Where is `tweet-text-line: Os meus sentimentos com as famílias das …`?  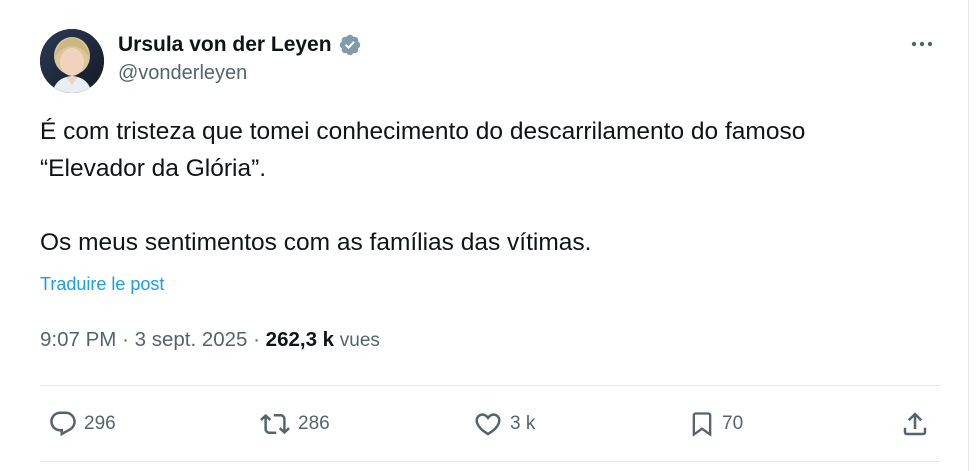
tweet-text-line: Os meus sentimentos com as famílias das … is located at coordinates (316, 242).